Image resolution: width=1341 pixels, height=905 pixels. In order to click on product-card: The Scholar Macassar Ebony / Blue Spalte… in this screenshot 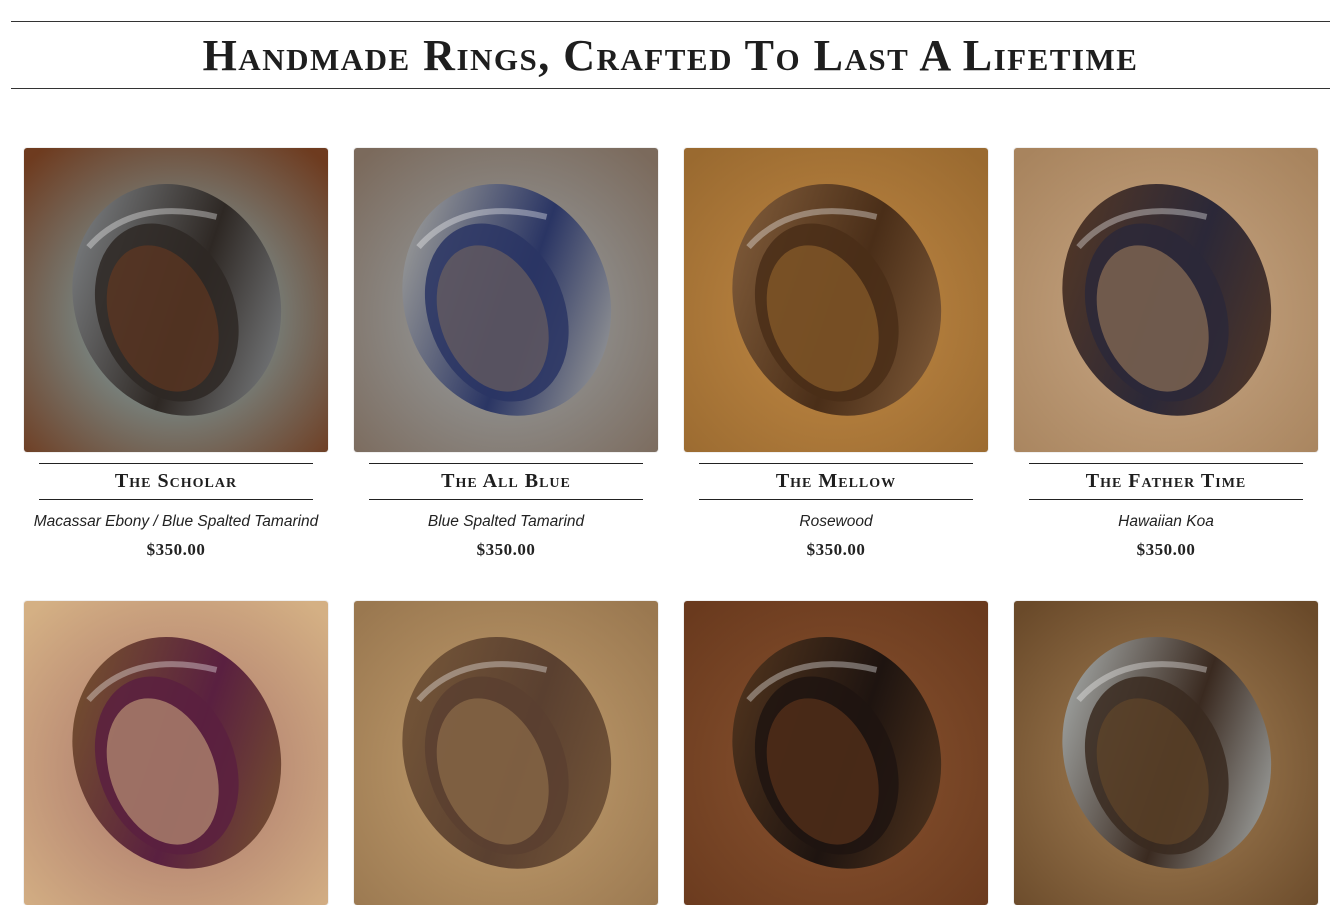, I will do `click(176, 354)`.